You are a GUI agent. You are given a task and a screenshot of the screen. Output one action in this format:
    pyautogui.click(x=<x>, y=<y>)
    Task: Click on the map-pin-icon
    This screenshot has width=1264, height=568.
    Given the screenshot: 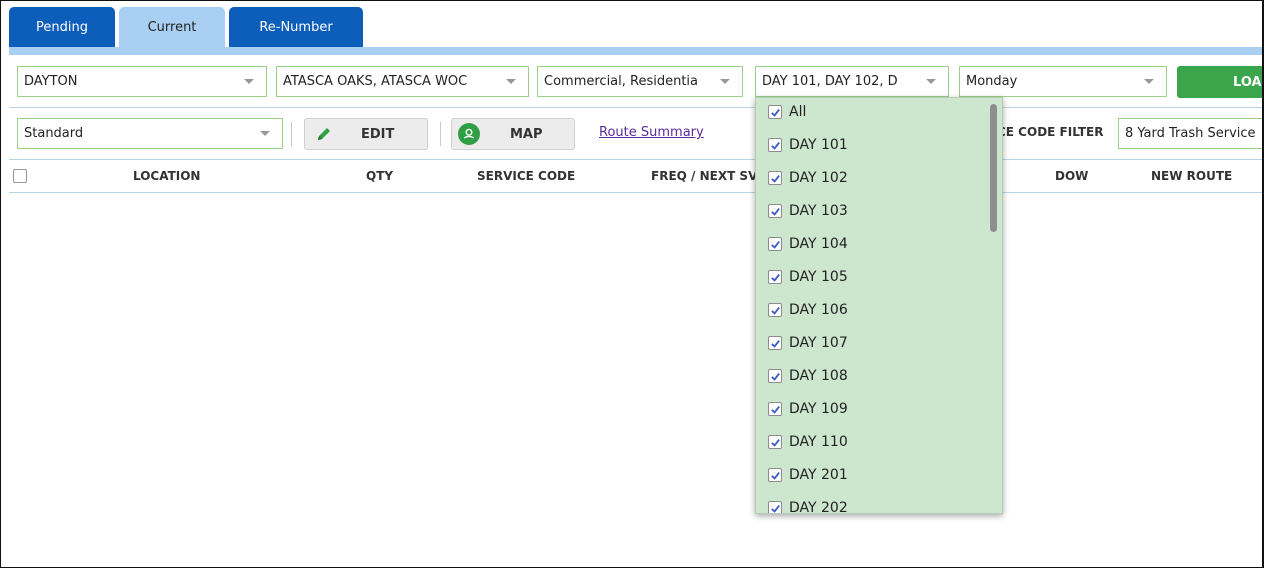 What is the action you would take?
    pyautogui.click(x=469, y=134)
    